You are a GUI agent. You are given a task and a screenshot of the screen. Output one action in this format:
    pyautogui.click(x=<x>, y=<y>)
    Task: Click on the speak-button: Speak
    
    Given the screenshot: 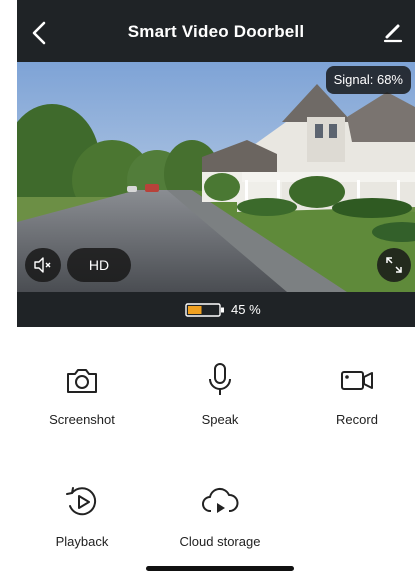 What is the action you would take?
    pyautogui.click(x=220, y=393)
    